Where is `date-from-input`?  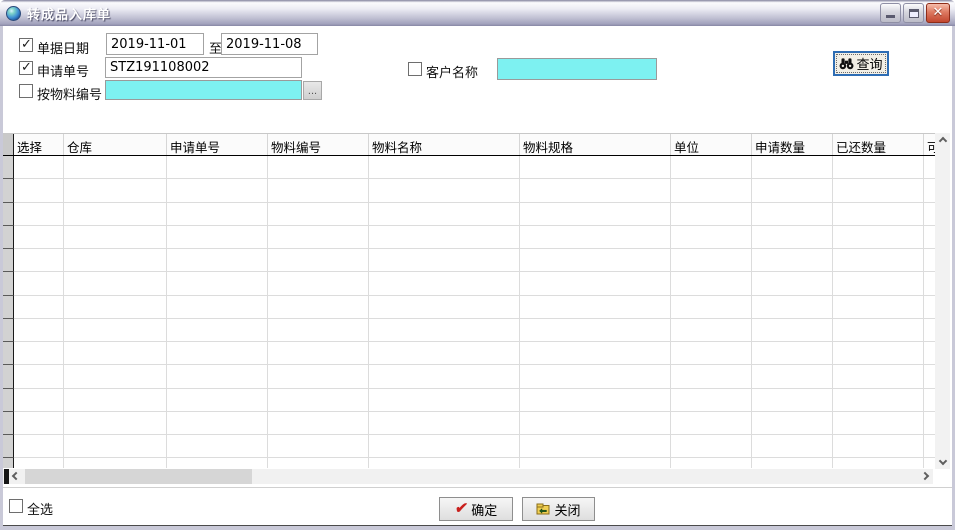
date-from-input is located at coordinates (155, 44).